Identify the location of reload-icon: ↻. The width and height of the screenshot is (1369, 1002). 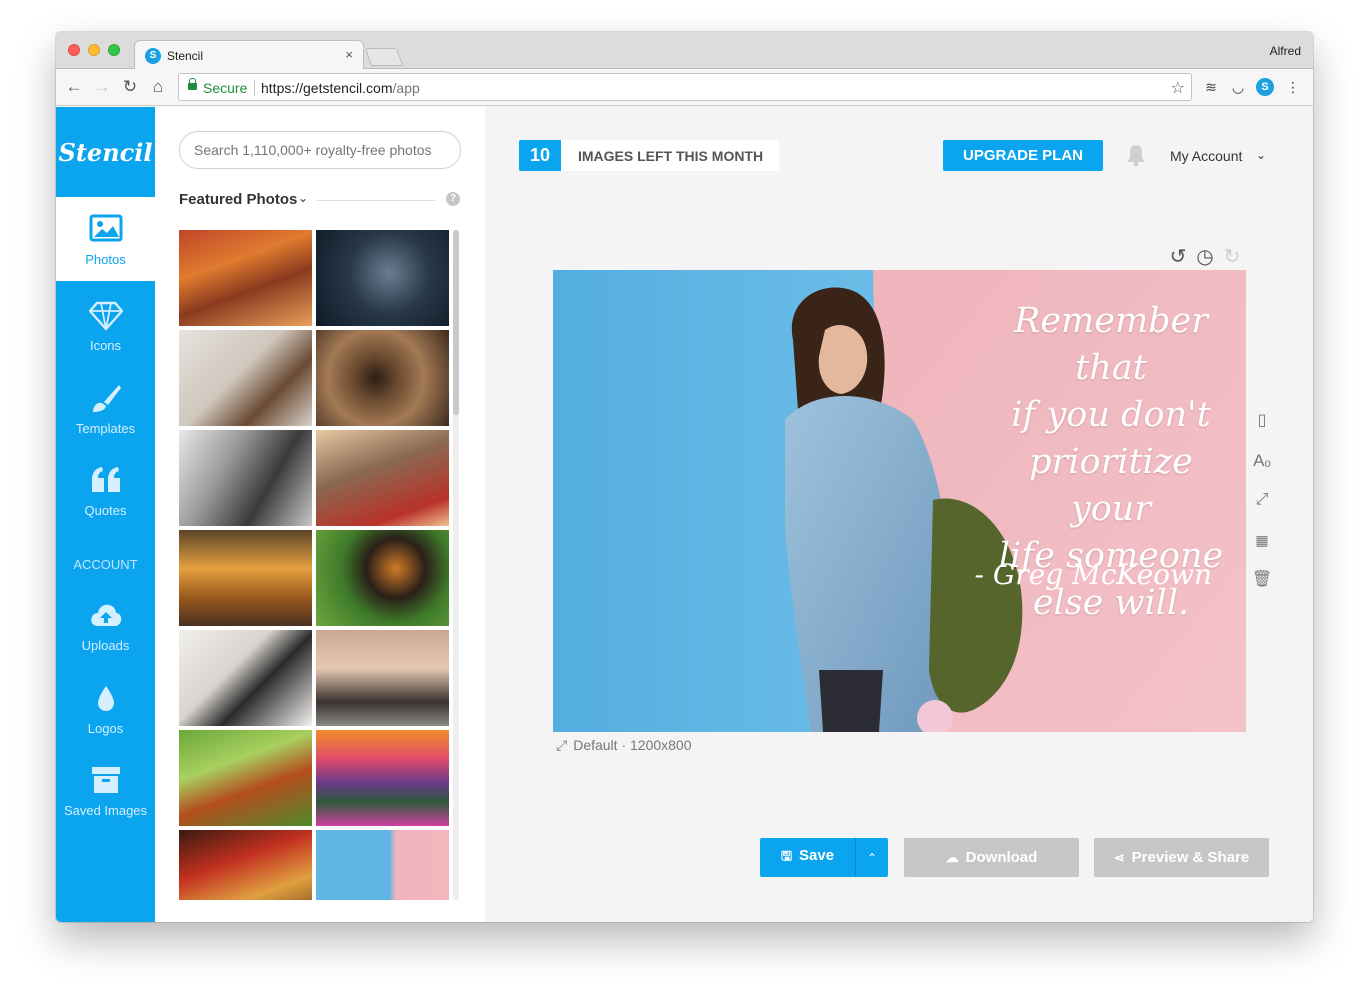
(130, 87).